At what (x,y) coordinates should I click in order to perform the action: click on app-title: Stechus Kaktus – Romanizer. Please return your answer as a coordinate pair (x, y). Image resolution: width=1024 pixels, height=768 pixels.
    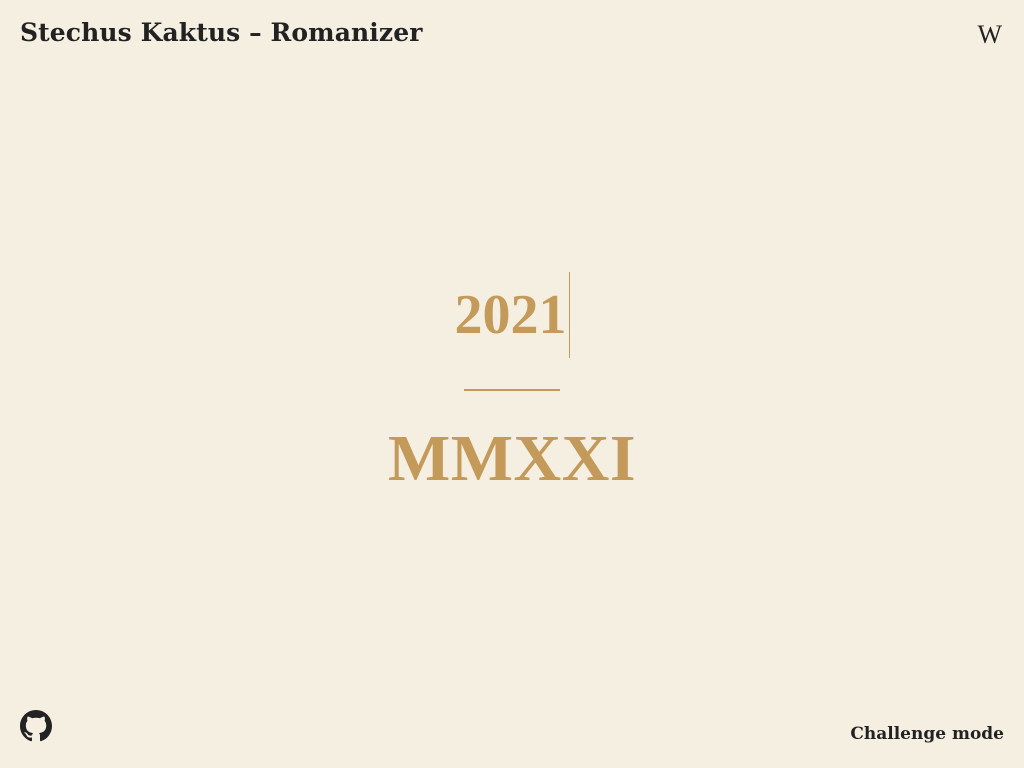
    Looking at the image, I should click on (221, 32).